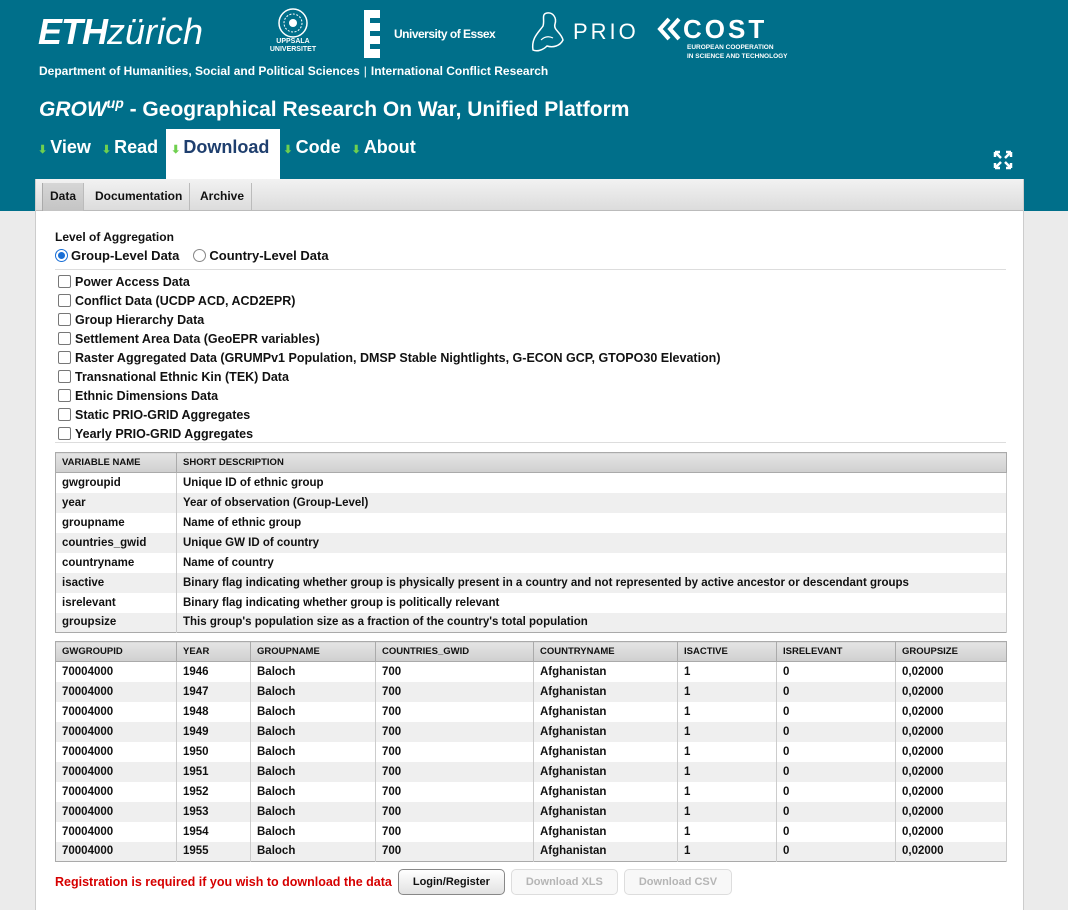  What do you see at coordinates (389, 281) in the screenshot?
I see `dataset-option: Power Access Data` at bounding box center [389, 281].